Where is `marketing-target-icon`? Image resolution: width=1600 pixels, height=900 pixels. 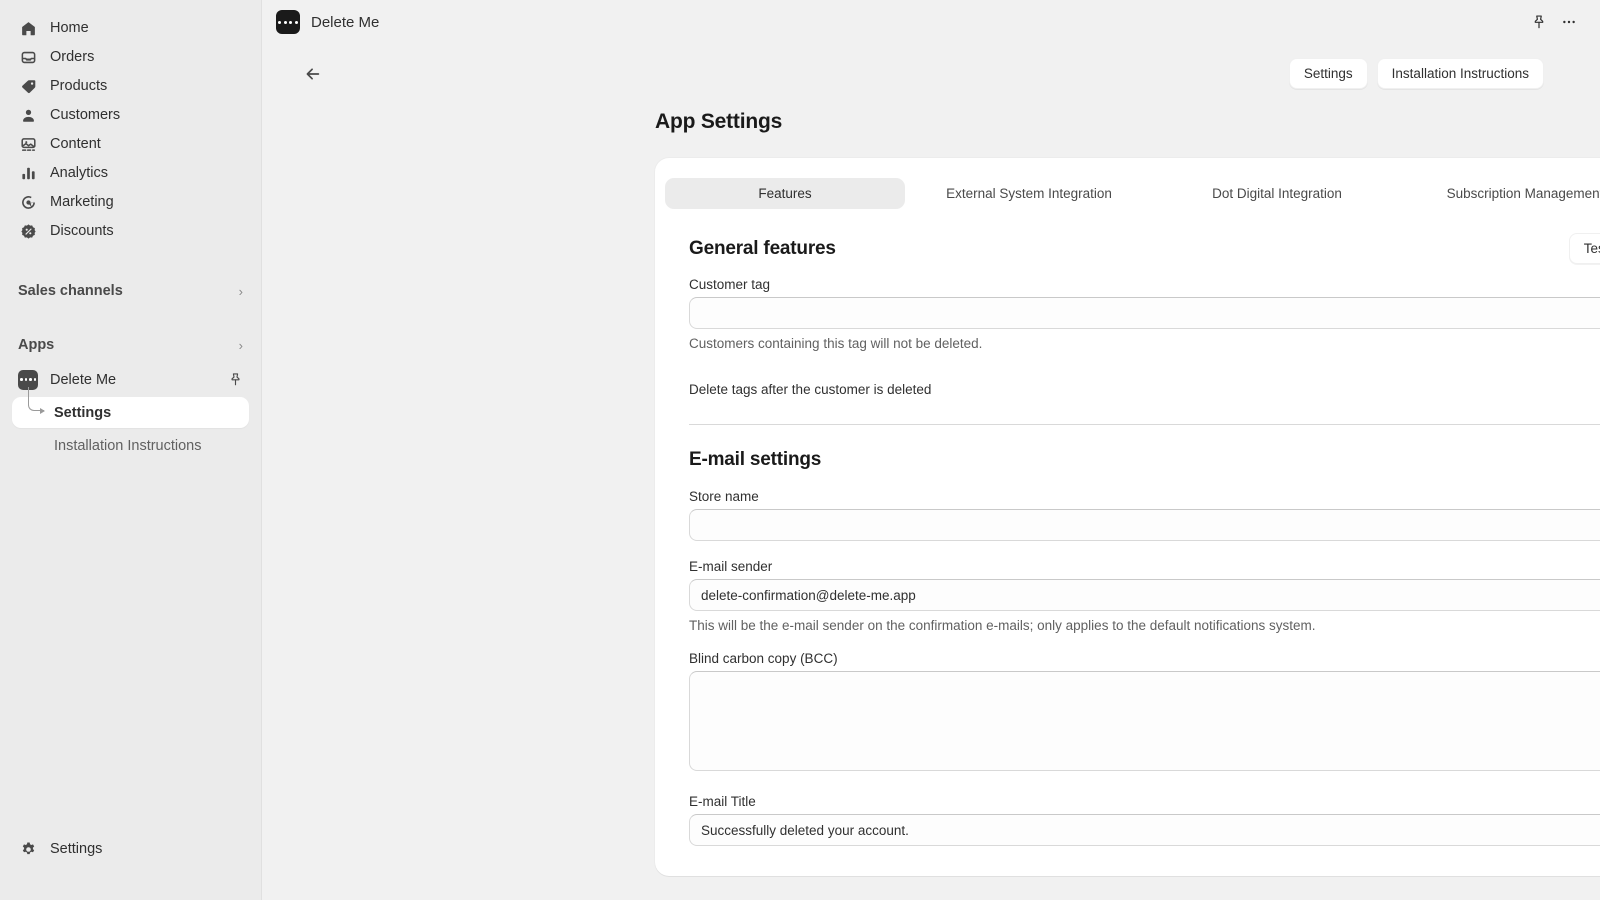
marketing-target-icon is located at coordinates (28, 203).